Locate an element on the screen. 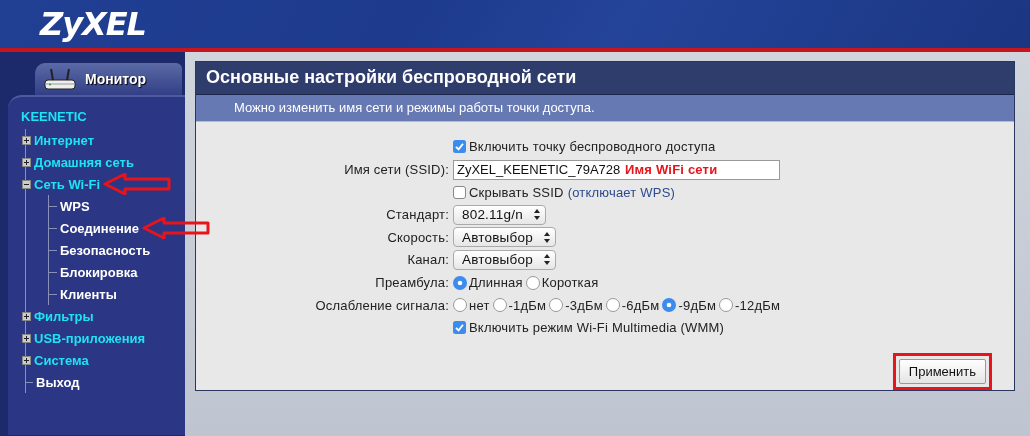 The image size is (1030, 436). annotation-text: Имя WiFi сети is located at coordinates (671, 169).